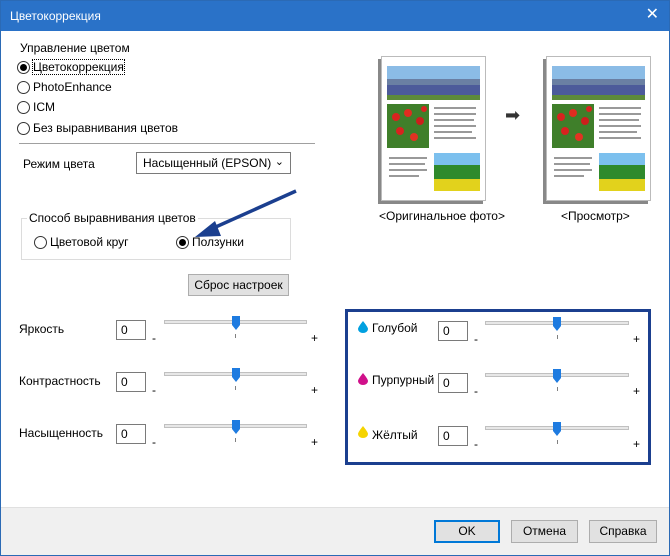  Describe the element at coordinates (42, 329) in the screenshot. I see `brightness-label: Яркость` at that location.